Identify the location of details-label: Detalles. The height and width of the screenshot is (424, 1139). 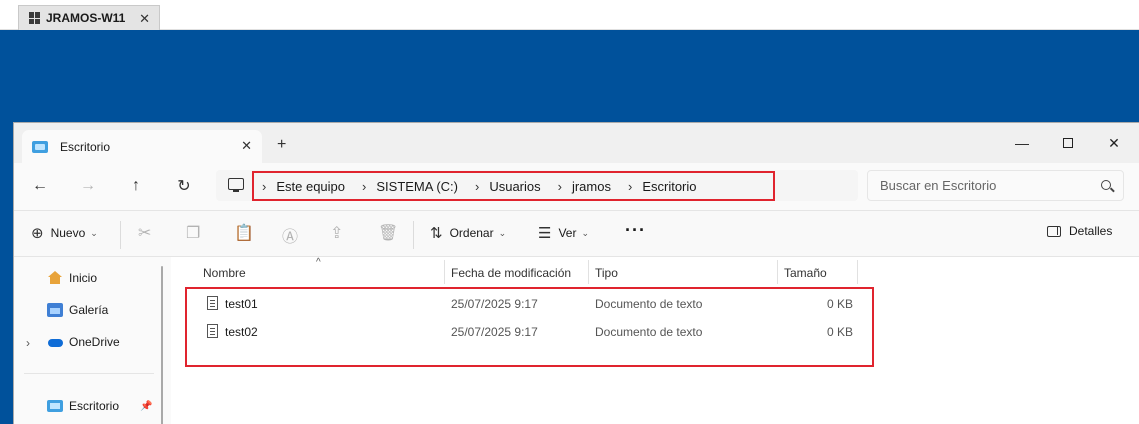
(1091, 231).